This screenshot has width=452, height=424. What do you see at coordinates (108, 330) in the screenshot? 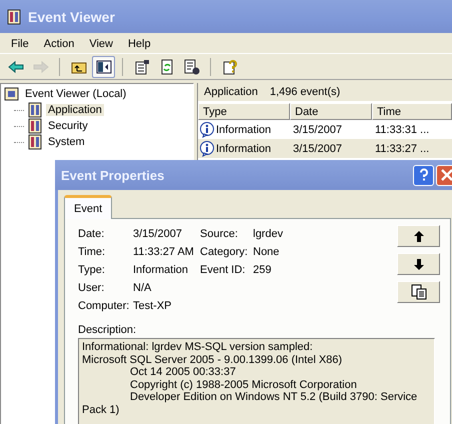
I see `description-label: Description:` at bounding box center [108, 330].